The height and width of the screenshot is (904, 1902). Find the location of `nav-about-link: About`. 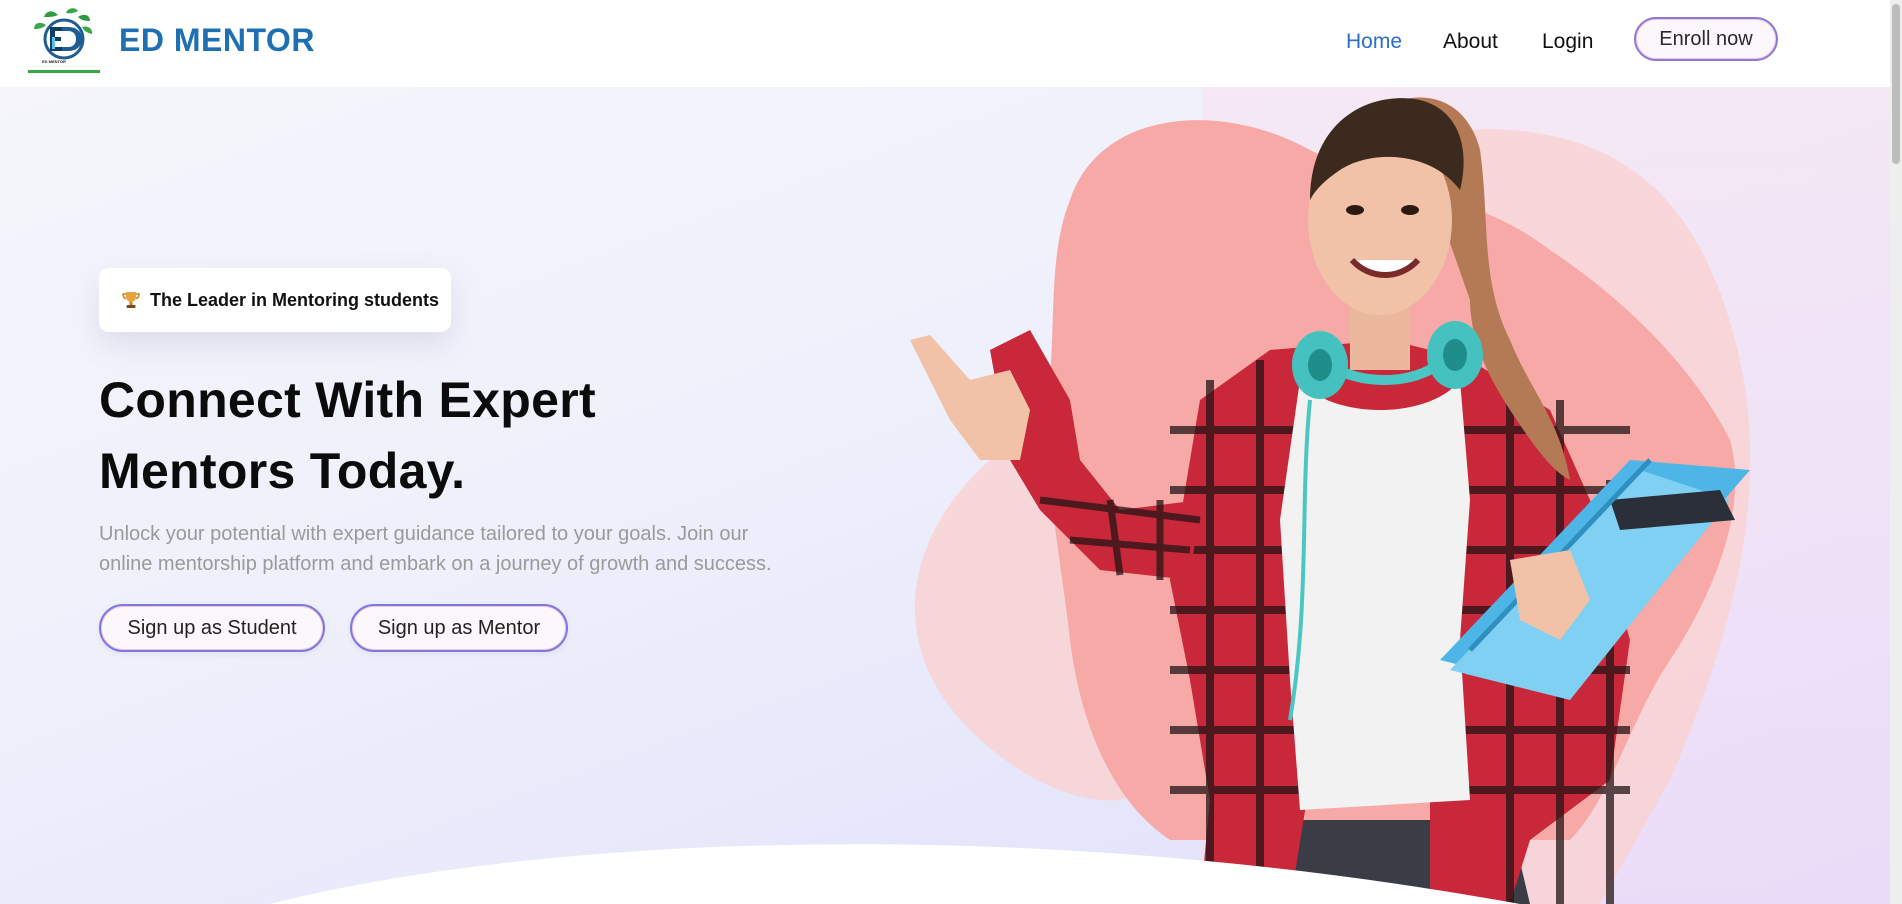

nav-about-link: About is located at coordinates (1470, 42).